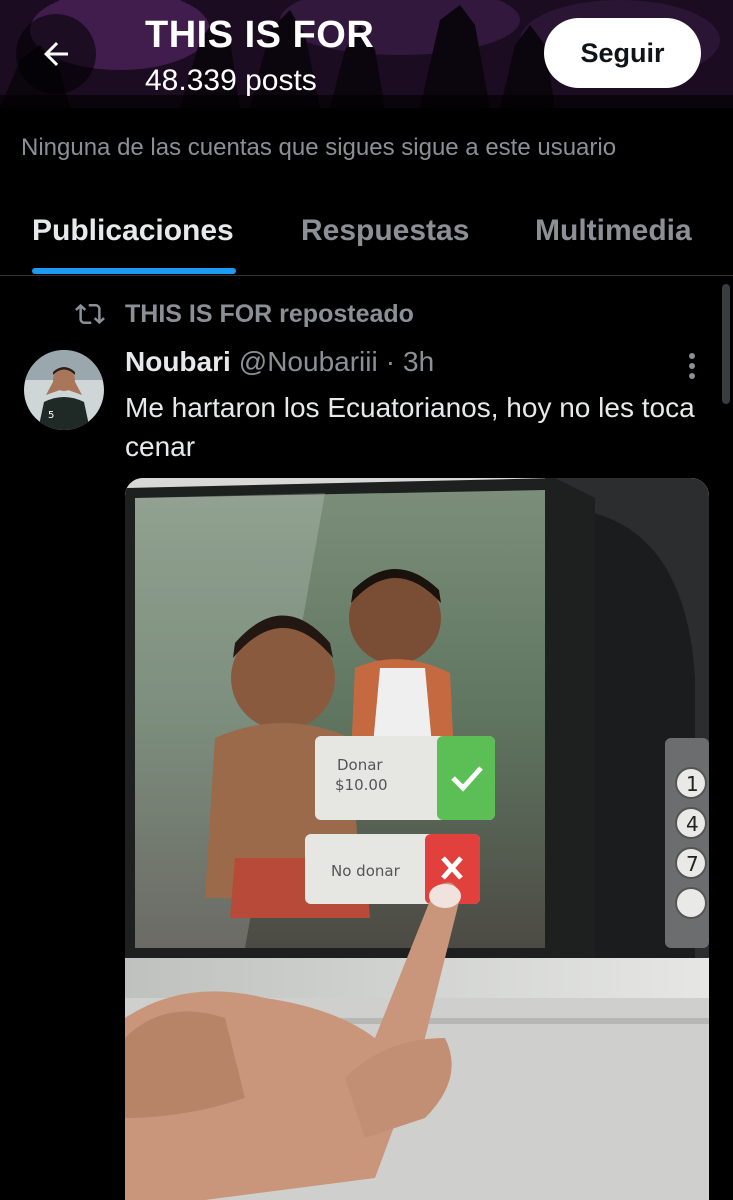 This screenshot has height=1200, width=733. What do you see at coordinates (51, 415) in the screenshot?
I see `svg-text: 5` at bounding box center [51, 415].